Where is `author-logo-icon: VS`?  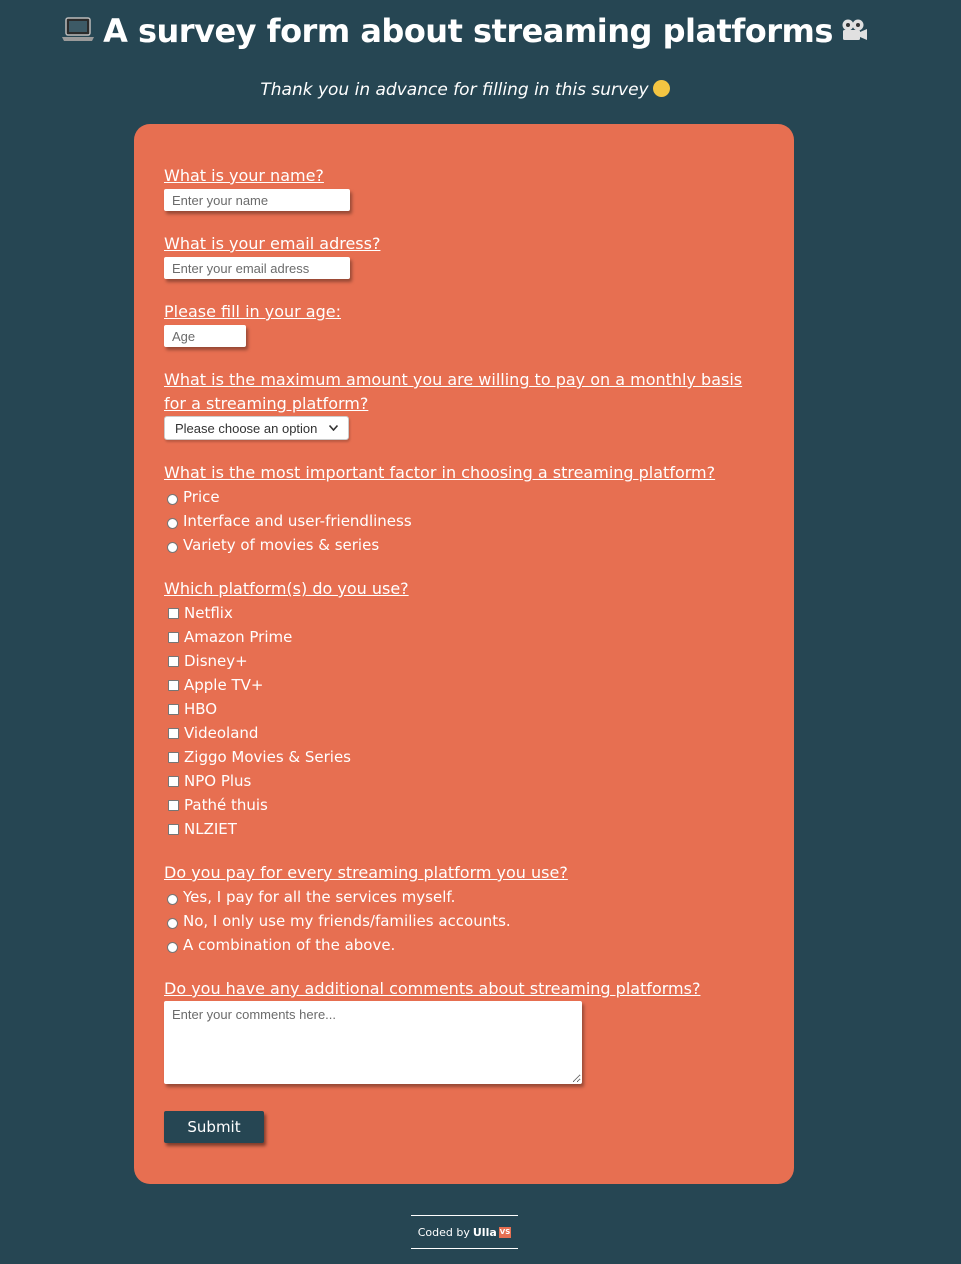 author-logo-icon: VS is located at coordinates (505, 1232).